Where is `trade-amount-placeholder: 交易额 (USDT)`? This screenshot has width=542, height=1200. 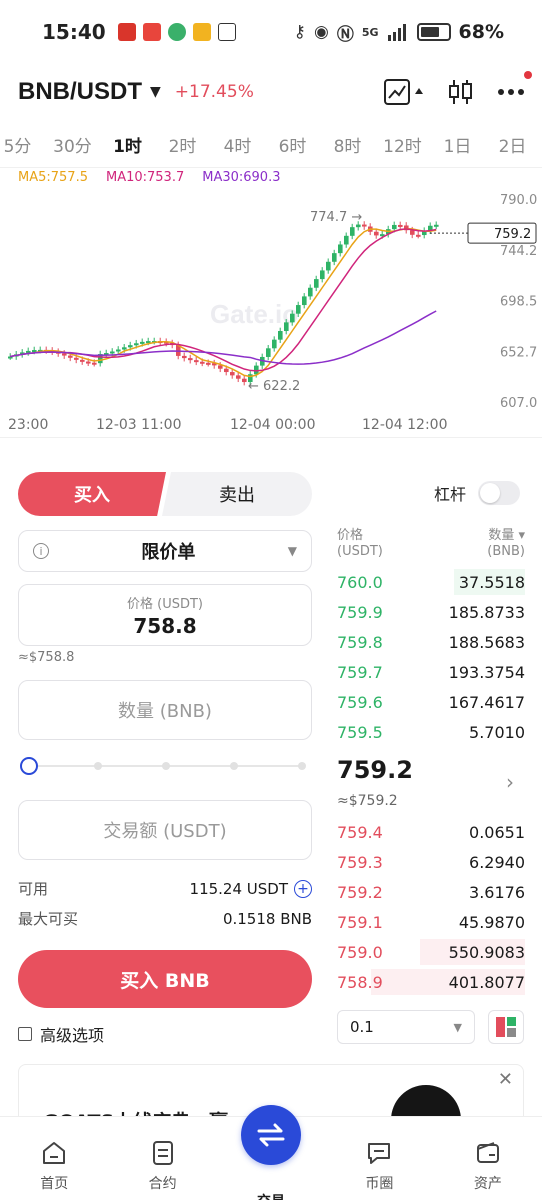
trade-amount-placeholder: 交易额 (USDT) is located at coordinates (165, 831).